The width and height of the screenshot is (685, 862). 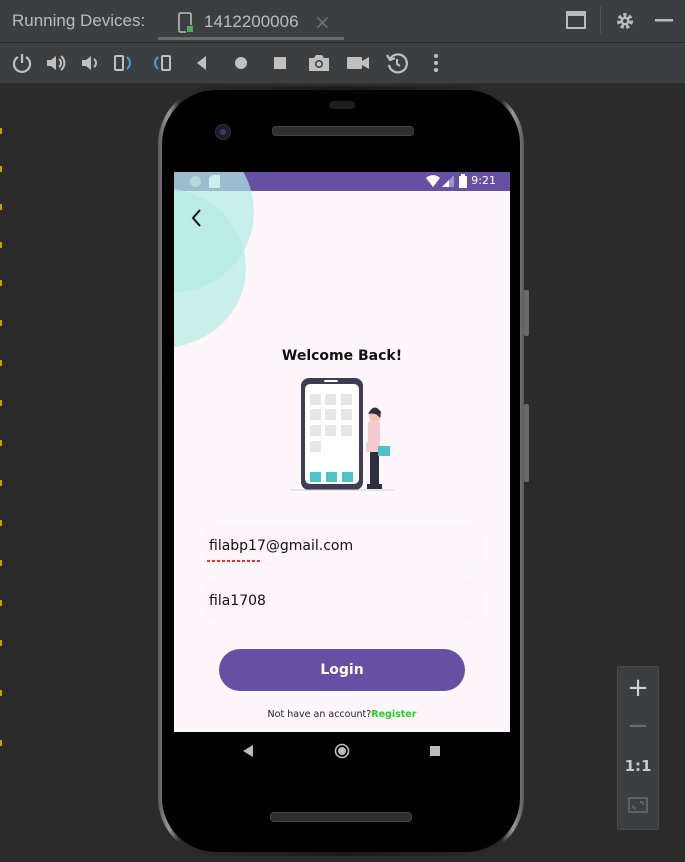 I want to click on email-input, so click(x=344, y=546).